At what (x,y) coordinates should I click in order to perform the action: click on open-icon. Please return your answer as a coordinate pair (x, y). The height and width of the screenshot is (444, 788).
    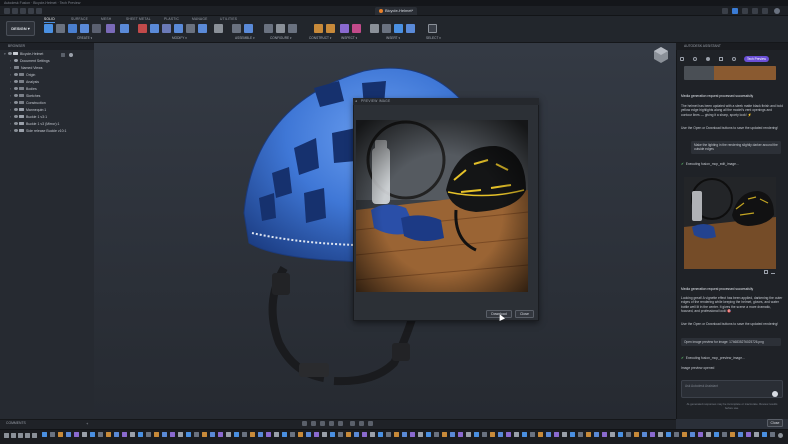
    Looking at the image, I should click on (766, 272).